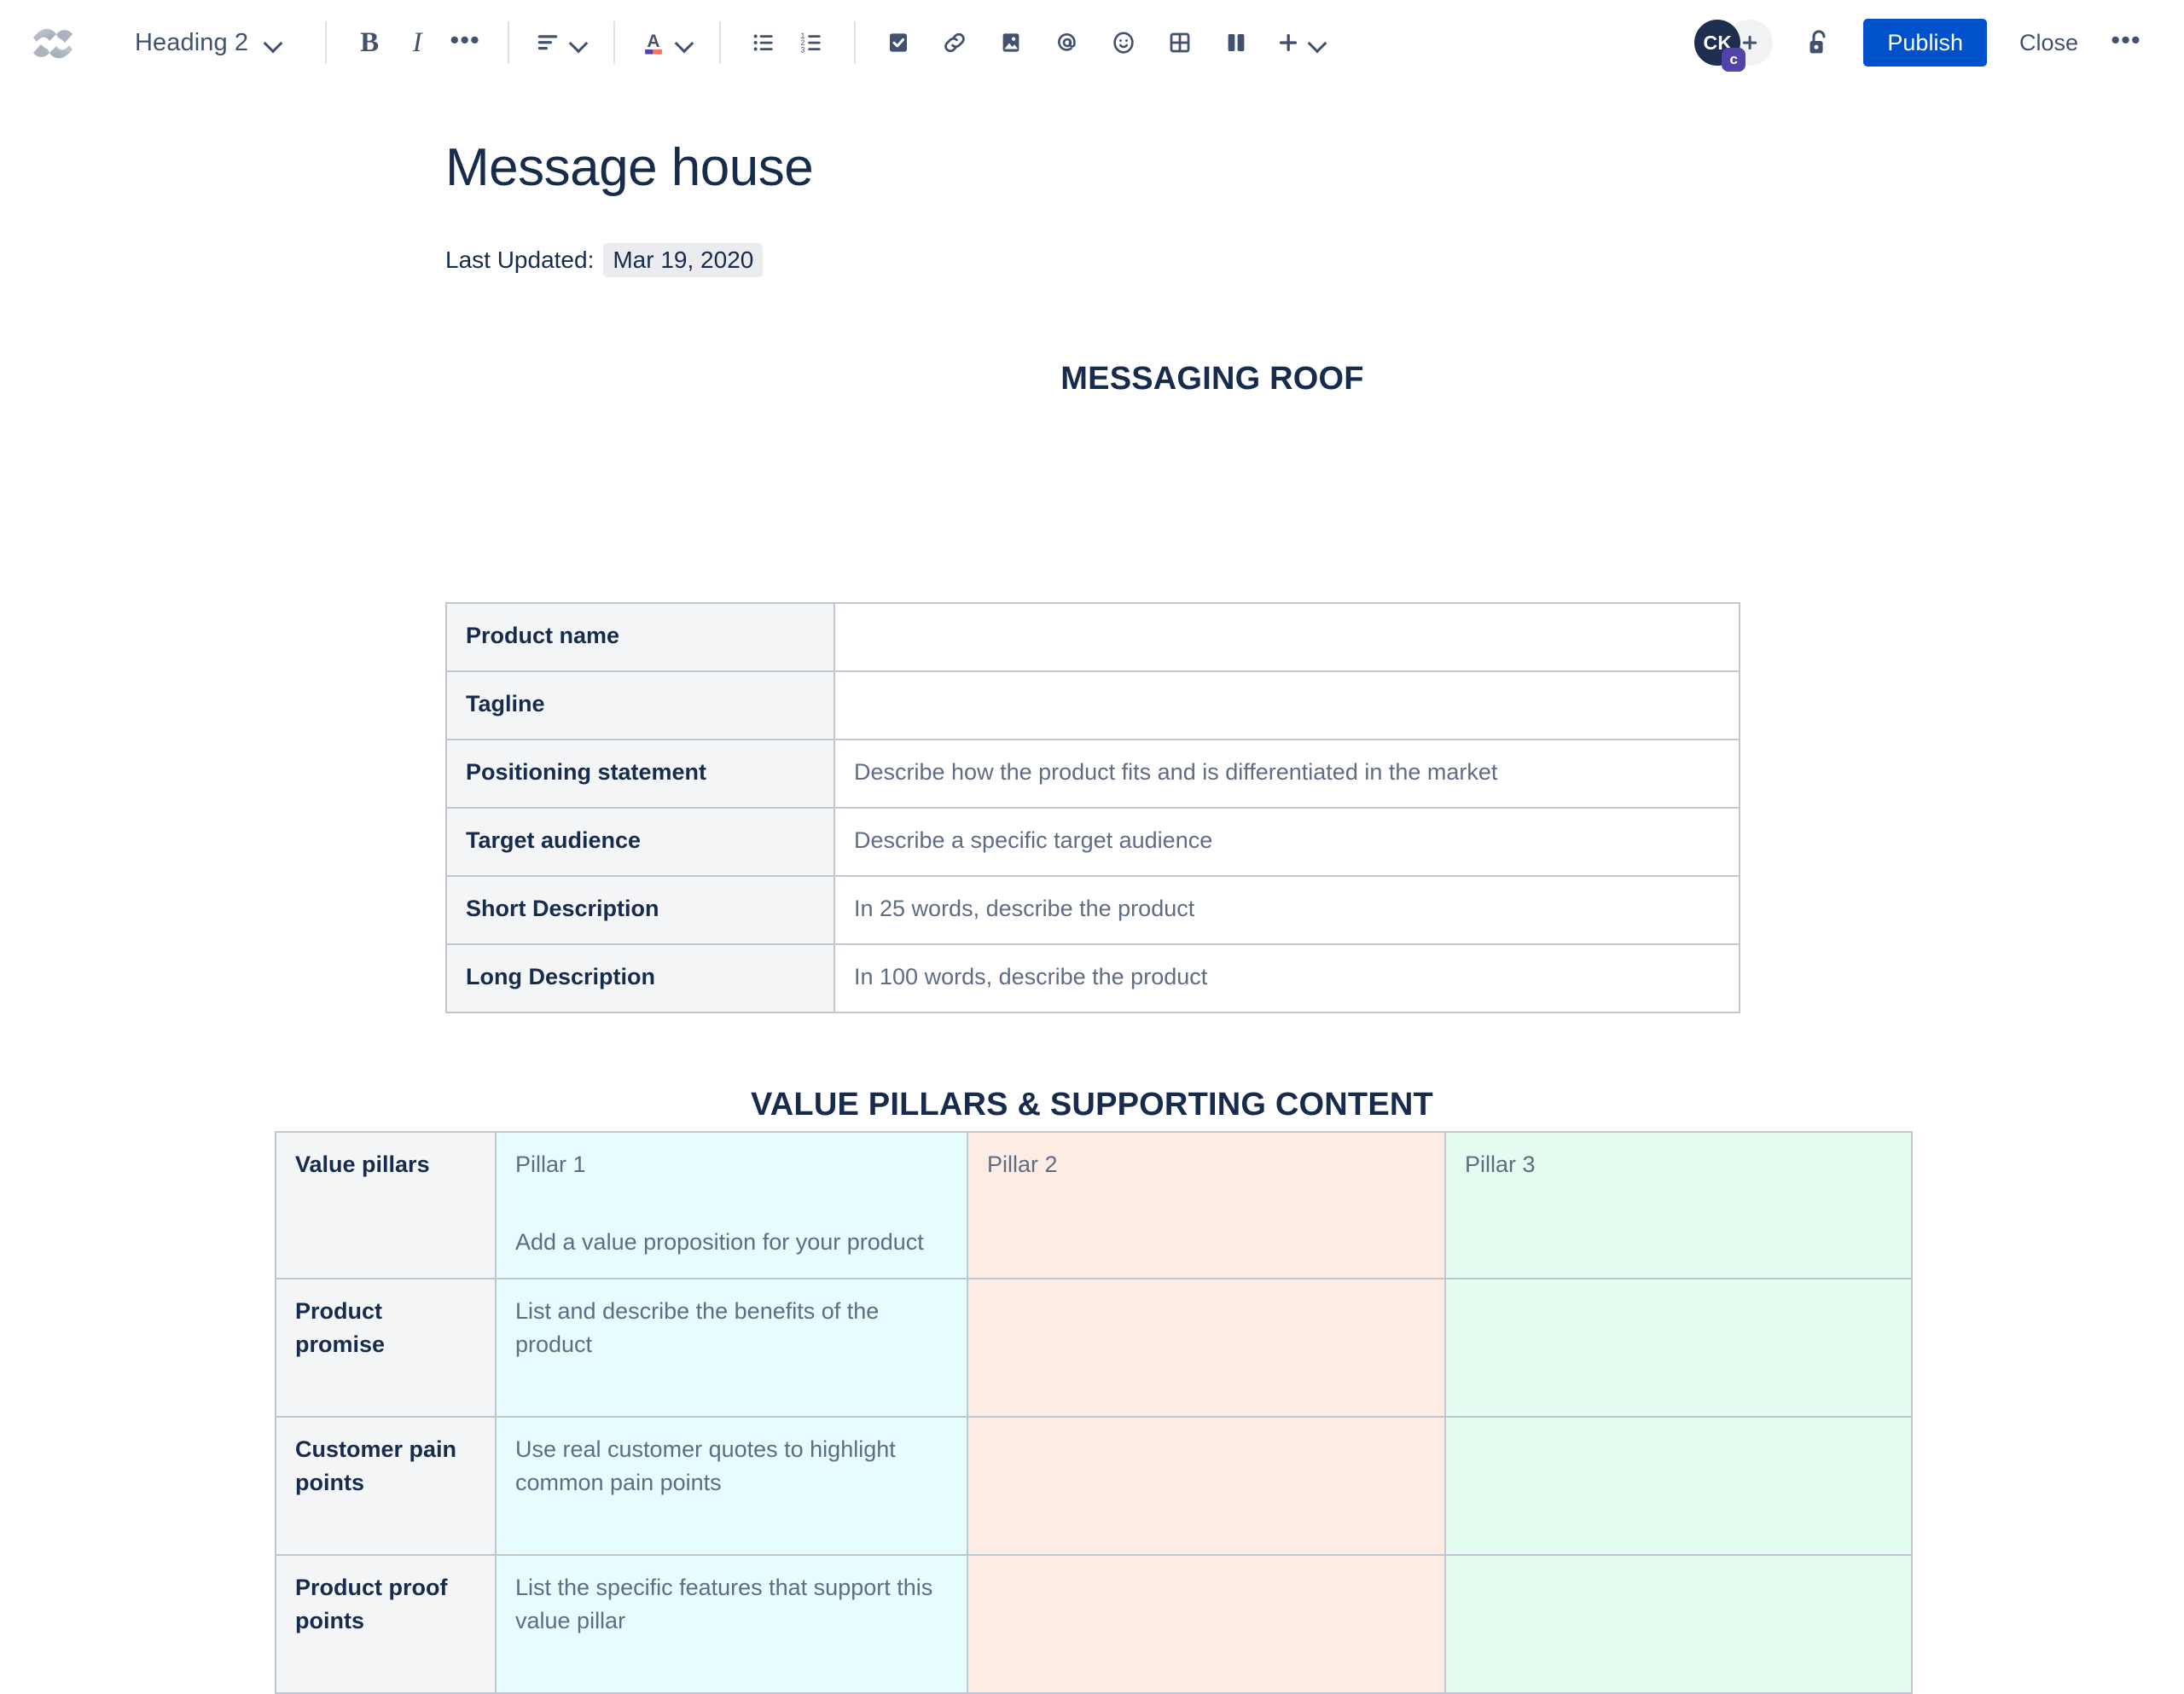 The width and height of the screenshot is (2184, 1694). I want to click on pillar3-customer-pain-points-cell, so click(1679, 1486).